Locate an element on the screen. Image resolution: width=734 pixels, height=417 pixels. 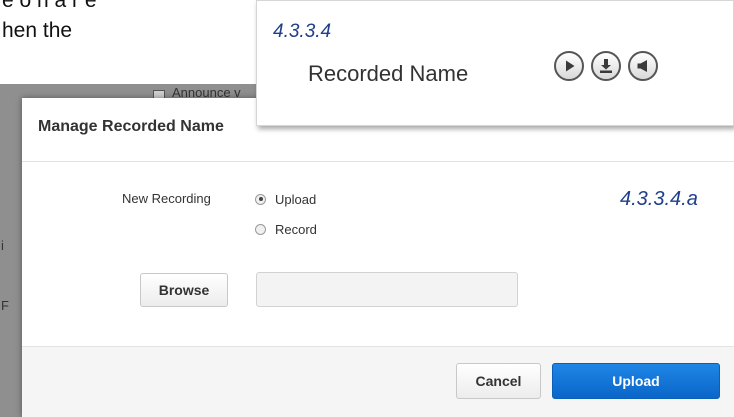
browse-button: Browse is located at coordinates (184, 290).